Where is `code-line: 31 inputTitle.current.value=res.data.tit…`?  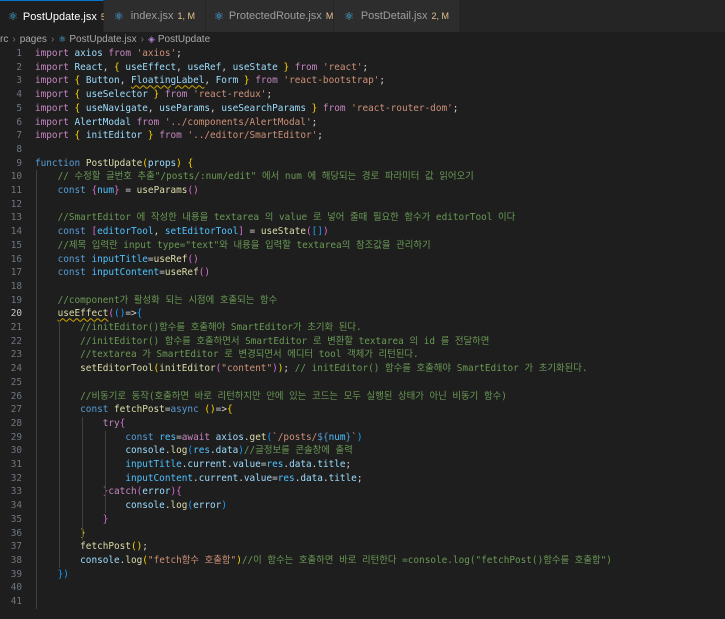 code-line: 31 inputTitle.current.value=res.data.tit… is located at coordinates (362, 465).